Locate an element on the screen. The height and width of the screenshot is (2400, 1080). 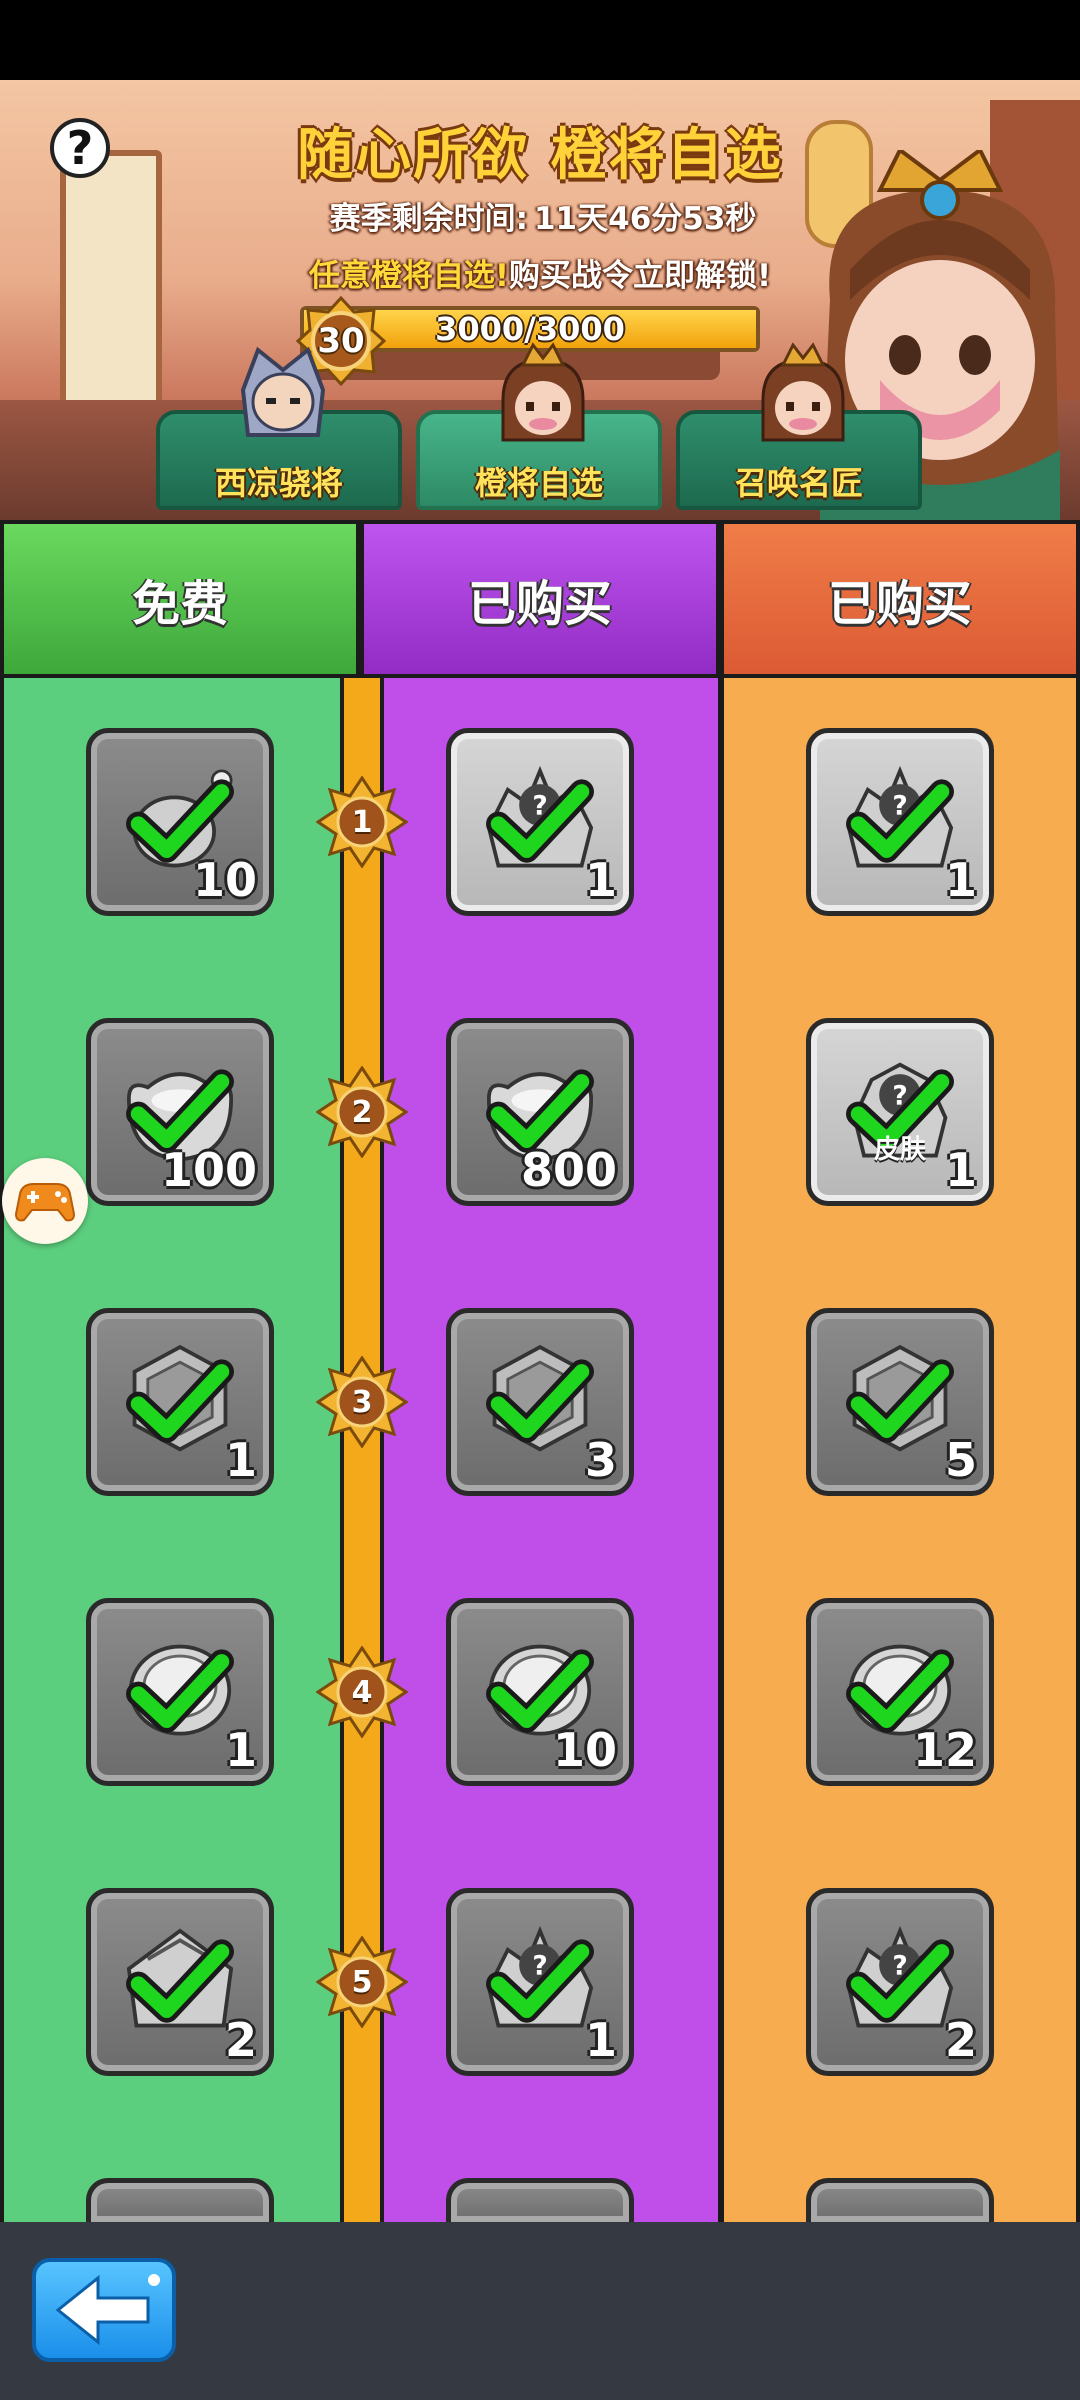
deluxe-reward-slot: 12 is located at coordinates (900, 1692).